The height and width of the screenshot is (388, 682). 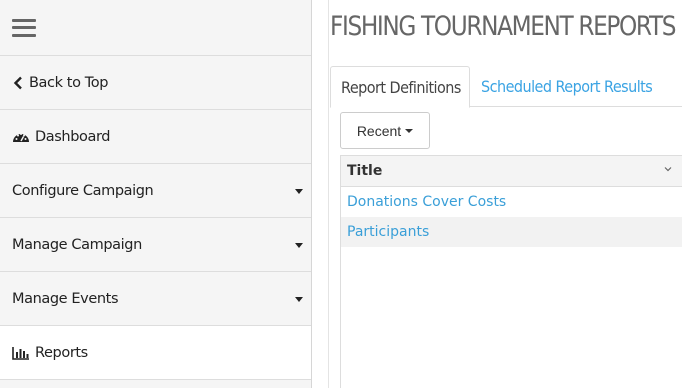 I want to click on sidebar-item-label: Dashboard, so click(x=73, y=136).